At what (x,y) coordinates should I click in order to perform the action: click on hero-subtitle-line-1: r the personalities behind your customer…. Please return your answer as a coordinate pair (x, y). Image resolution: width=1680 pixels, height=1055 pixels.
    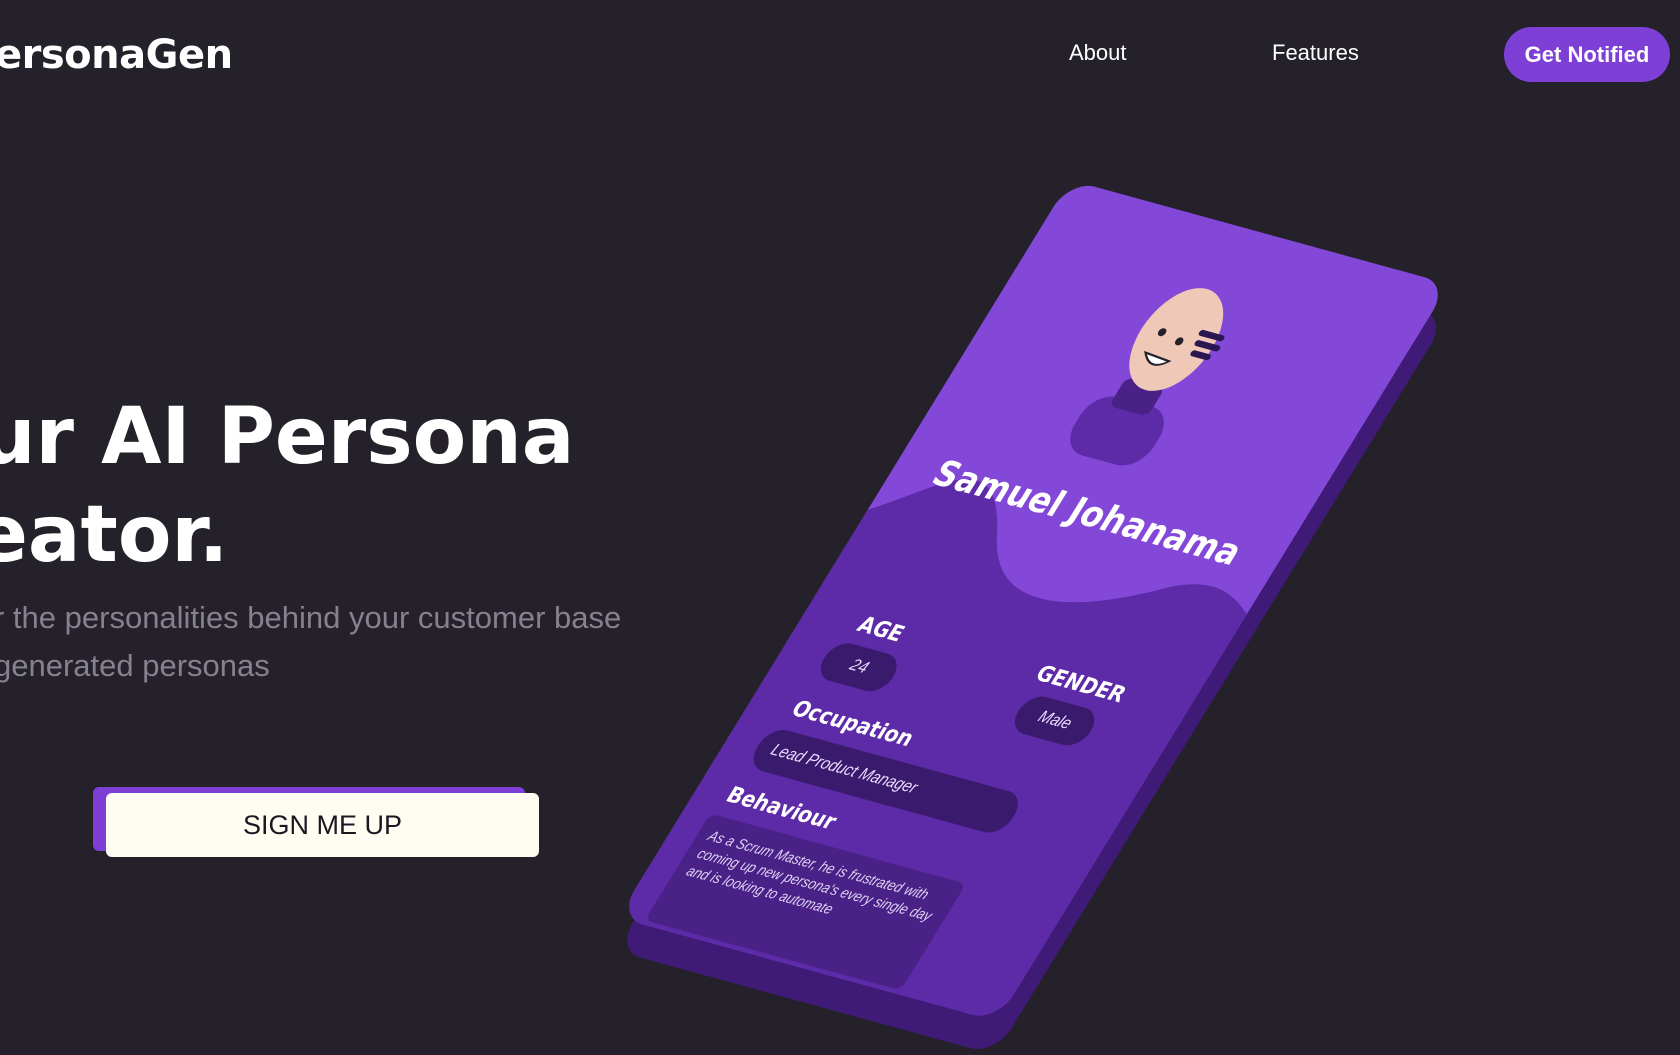
    Looking at the image, I should click on (311, 617).